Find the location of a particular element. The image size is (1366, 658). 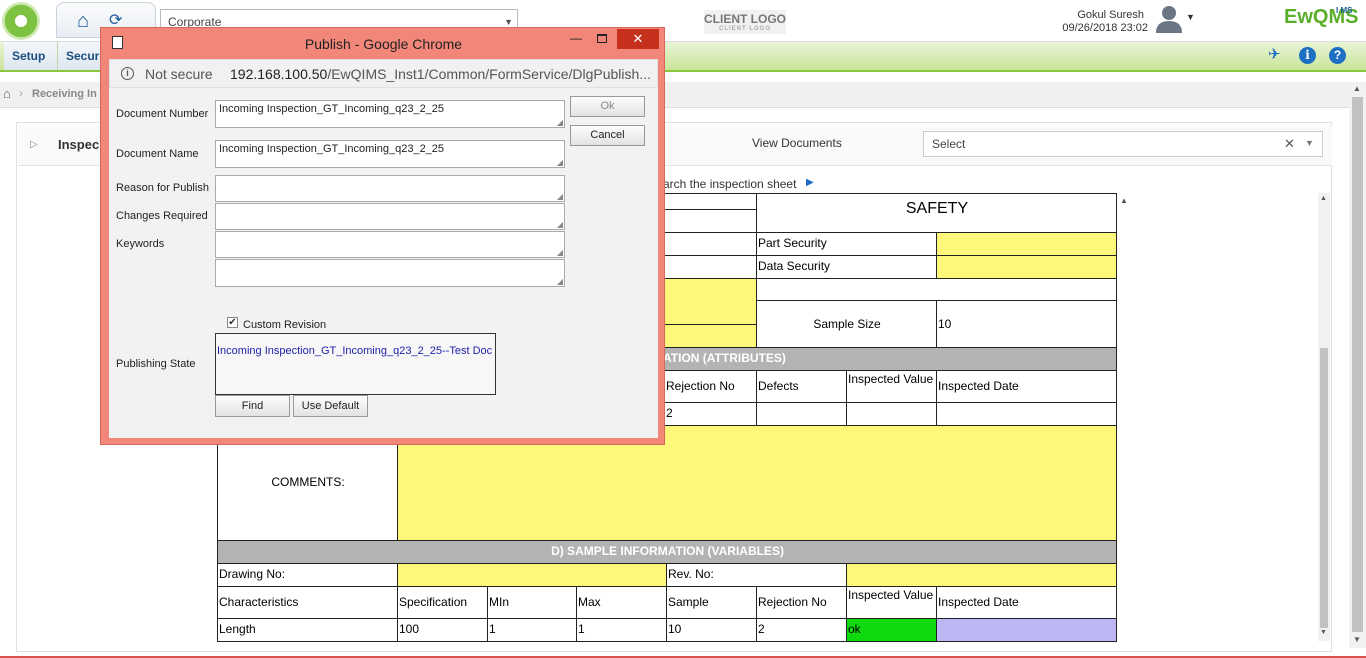

url-host: 192.168.100.50 is located at coordinates (279, 74).